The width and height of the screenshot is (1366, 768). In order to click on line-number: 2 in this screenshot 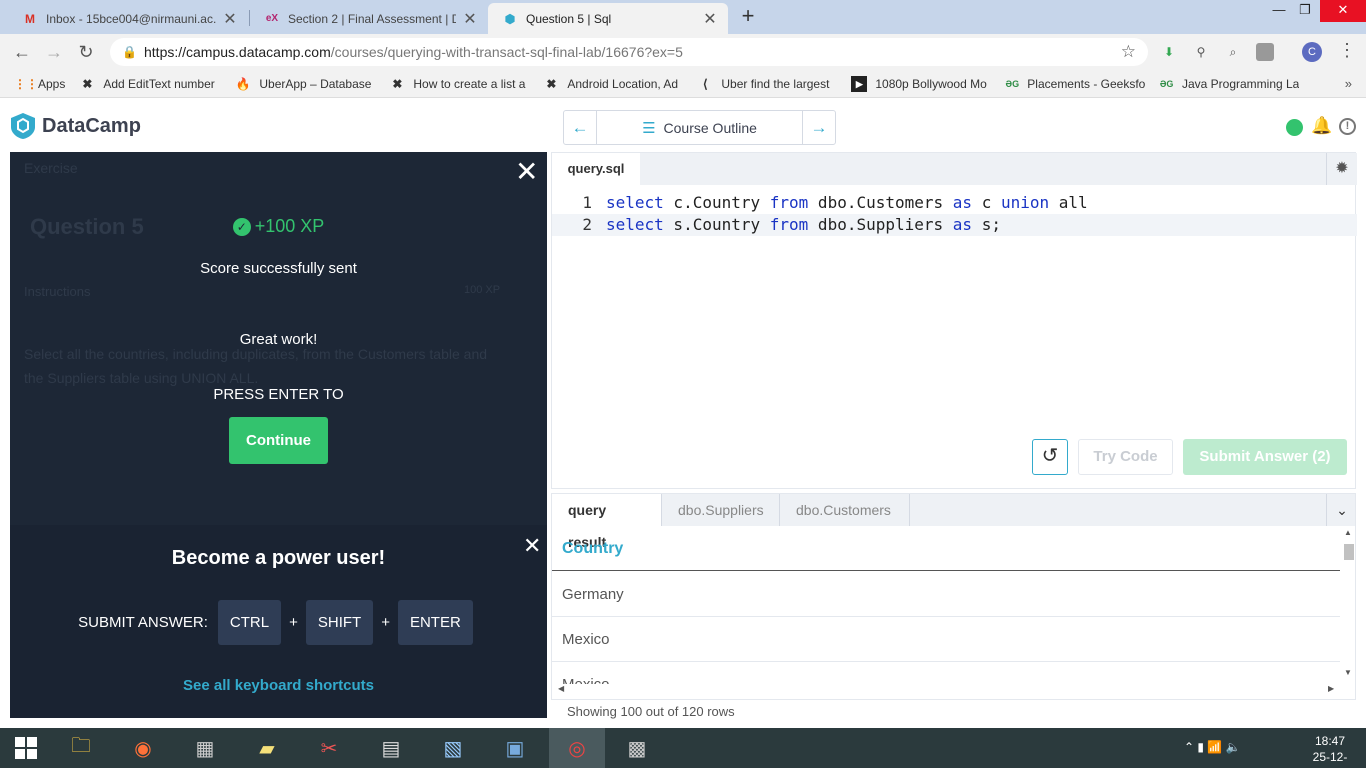, I will do `click(587, 224)`.